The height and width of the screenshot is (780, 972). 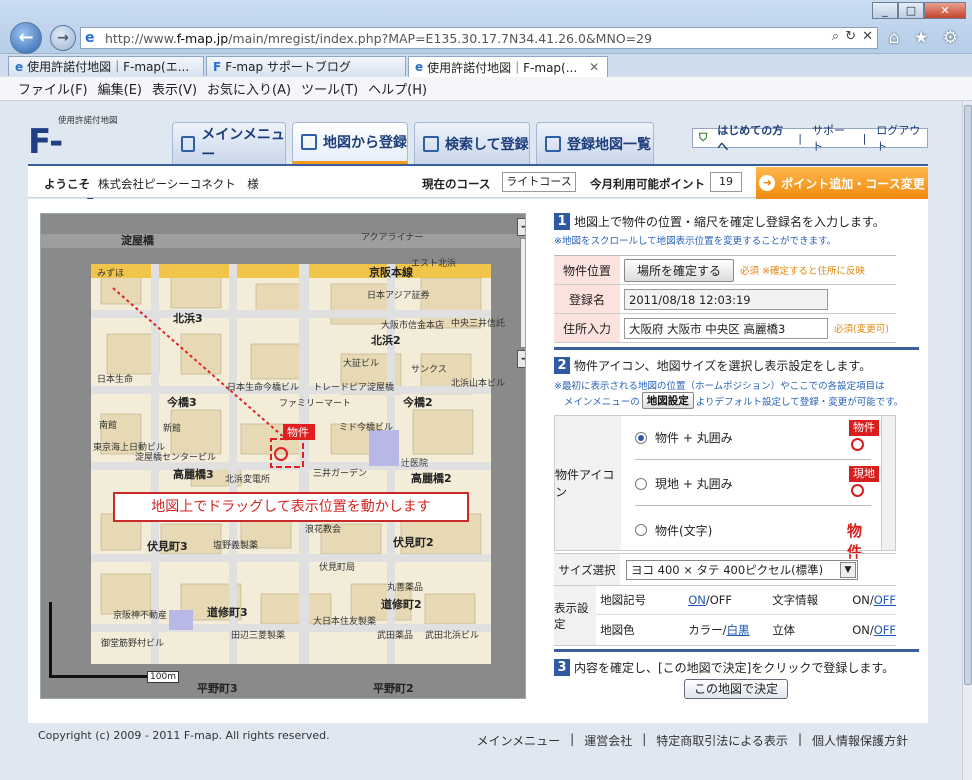 I want to click on text-info-on: ON/, so click(x=863, y=600).